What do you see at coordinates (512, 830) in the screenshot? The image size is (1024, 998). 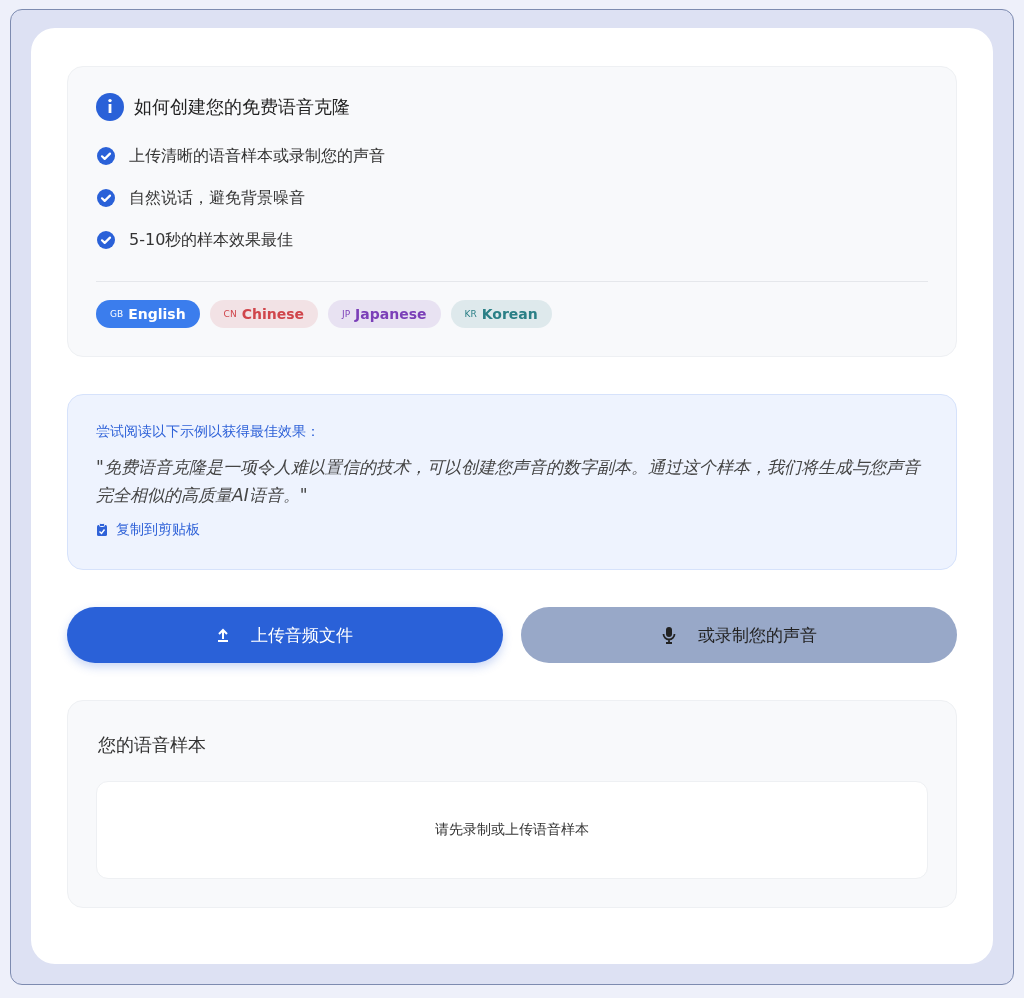 I see `empty-message: 请先录制或上传语音样本` at bounding box center [512, 830].